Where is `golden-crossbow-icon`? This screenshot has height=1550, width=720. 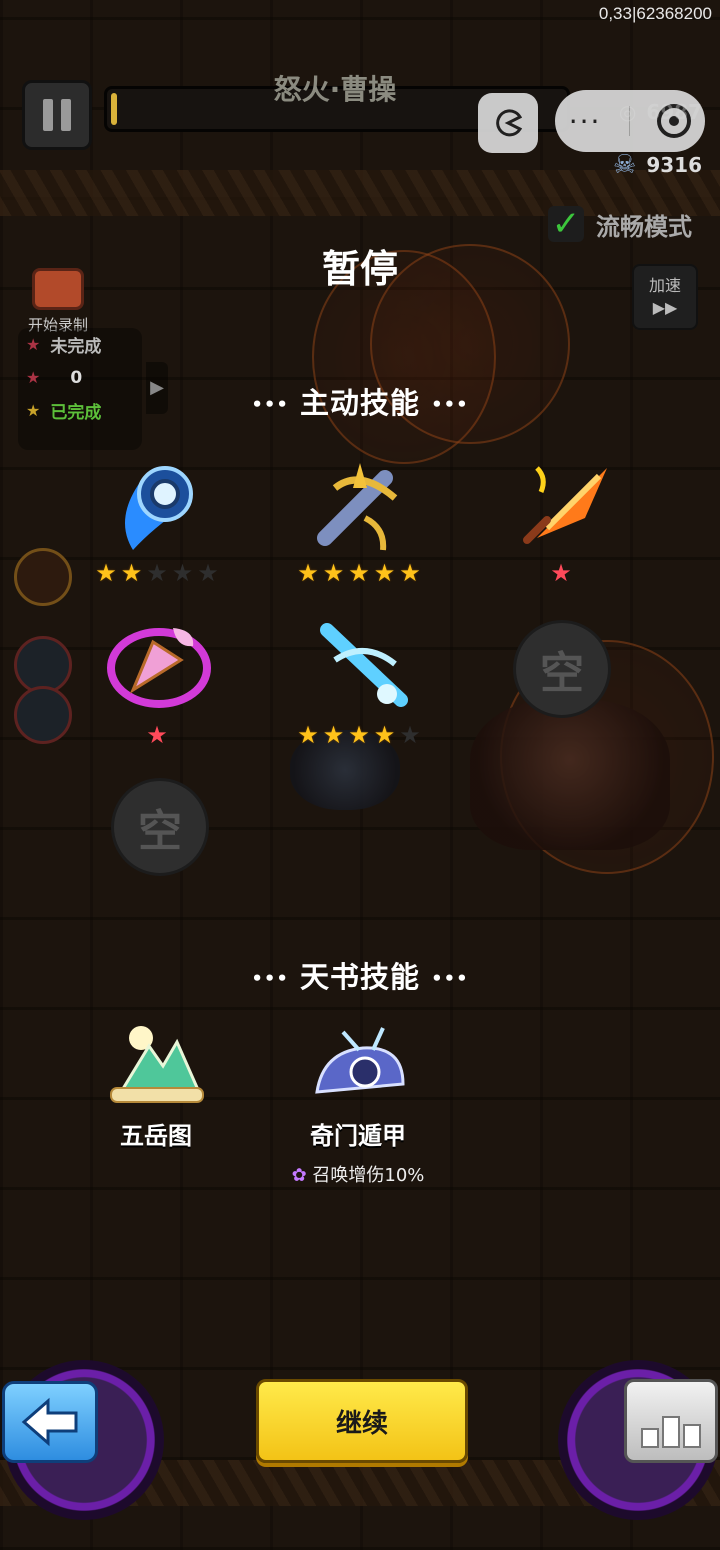 golden-crossbow-icon is located at coordinates (359, 508).